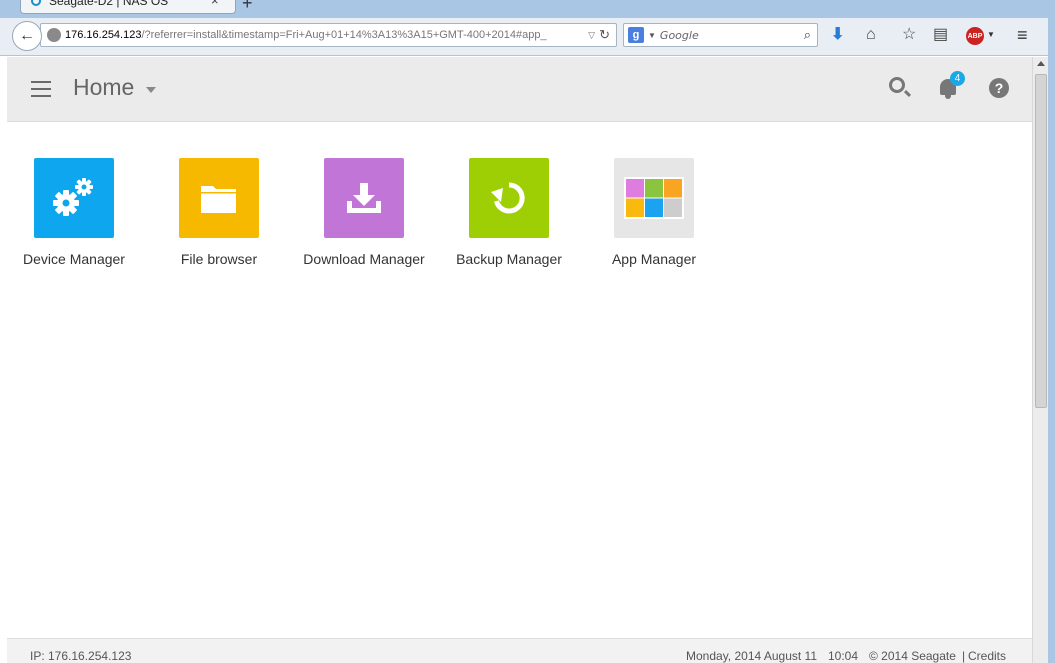 This screenshot has height=663, width=1055. Describe the element at coordinates (975, 36) in the screenshot. I see `adblock-icon: ABP` at that location.